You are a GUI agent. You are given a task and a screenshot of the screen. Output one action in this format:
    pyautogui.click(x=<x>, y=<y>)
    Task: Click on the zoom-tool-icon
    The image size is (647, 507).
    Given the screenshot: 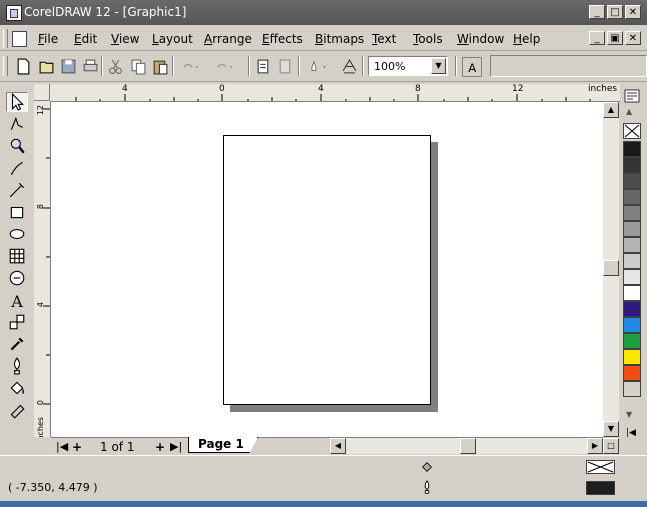 What is the action you would take?
    pyautogui.click(x=17, y=146)
    